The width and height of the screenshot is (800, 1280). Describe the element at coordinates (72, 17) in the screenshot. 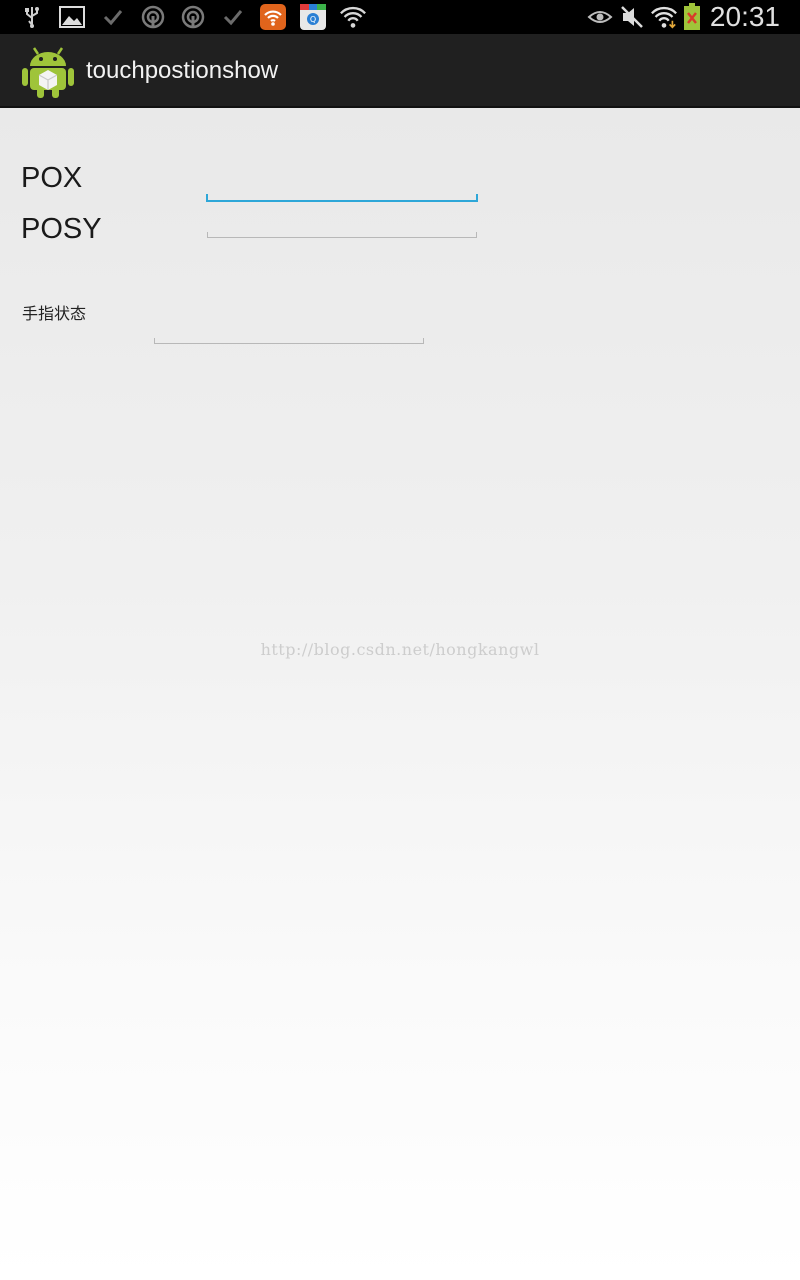

I see `image-icon` at that location.